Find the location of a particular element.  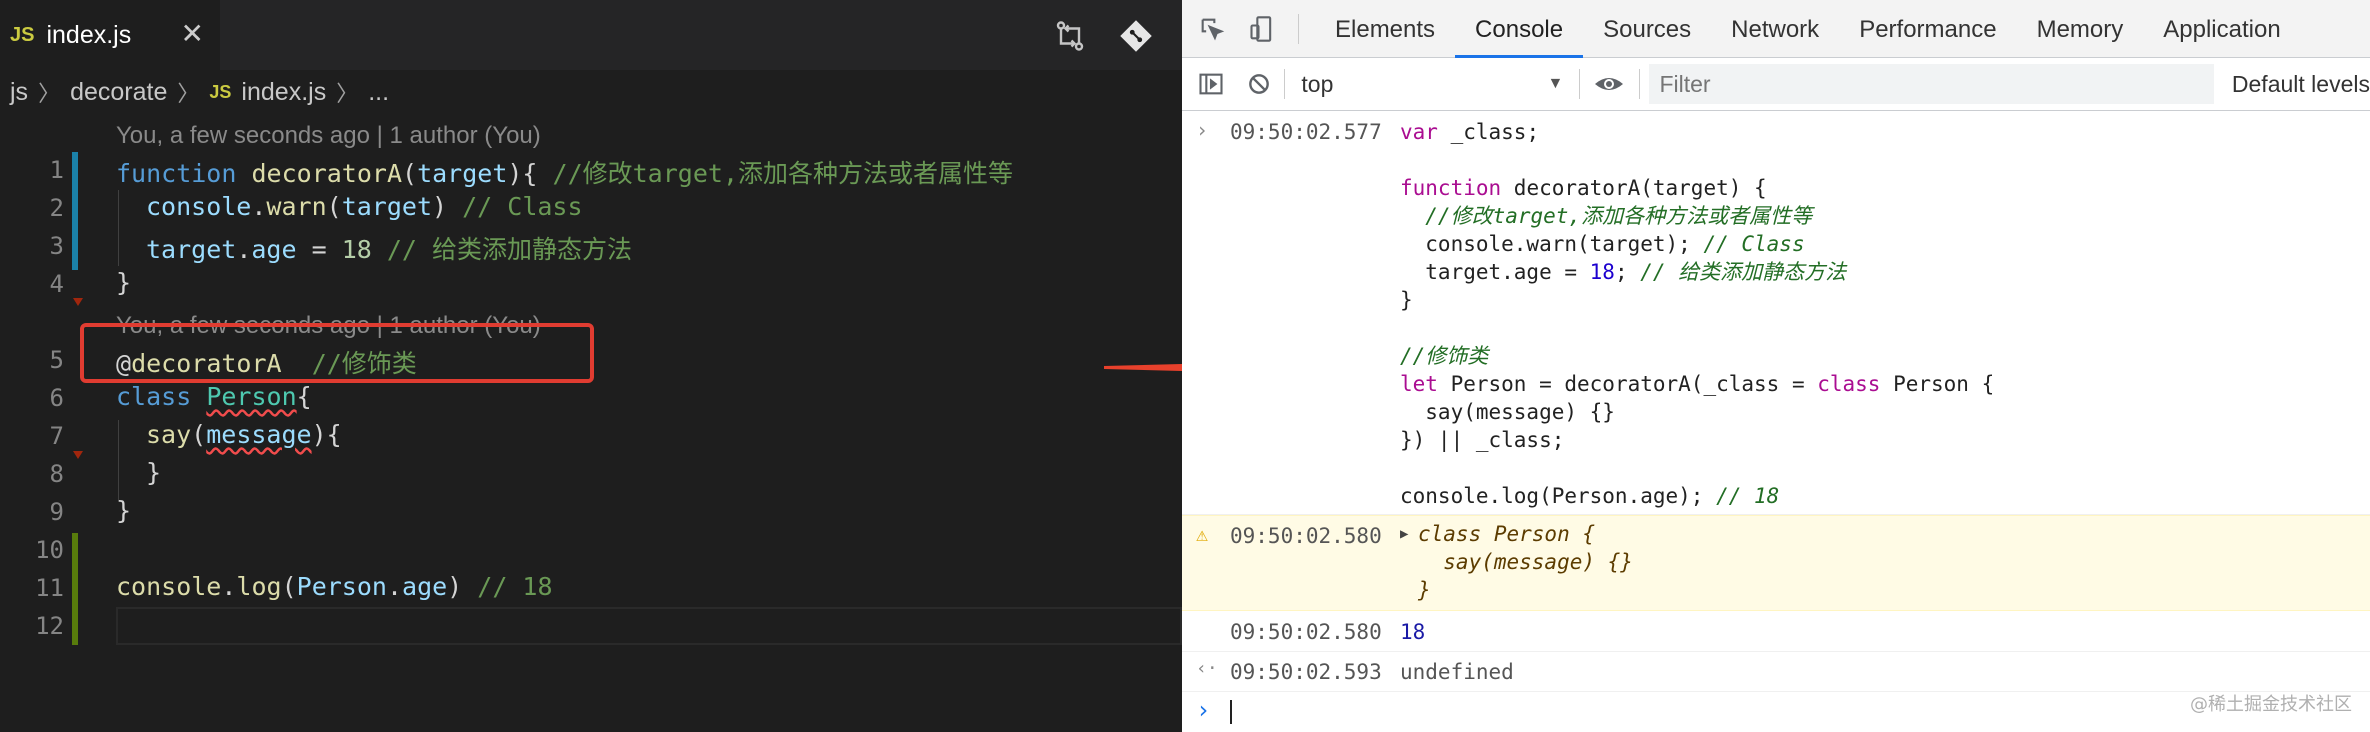

token-text: }) || _class; is located at coordinates (1482, 440).